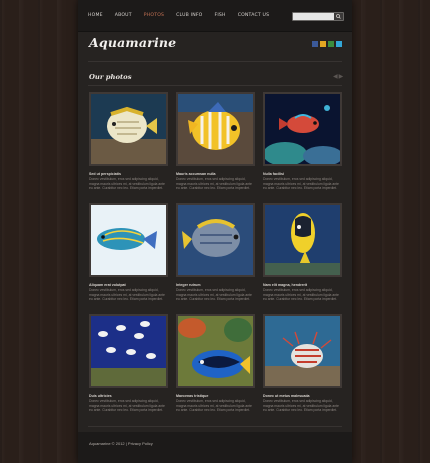  What do you see at coordinates (189, 16) in the screenshot?
I see `nav-item-club-info: CLUB INFO` at bounding box center [189, 16].